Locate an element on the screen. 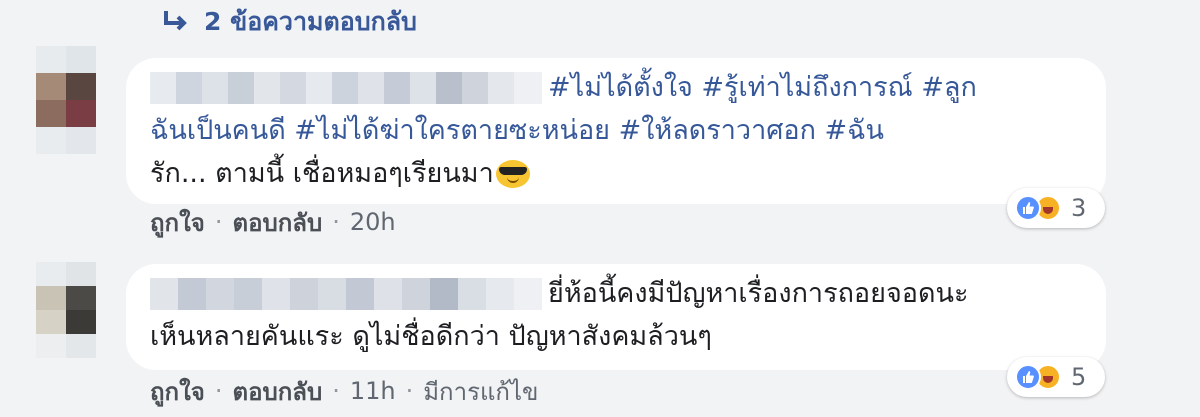 Image resolution: width=1200 pixels, height=417 pixels. view-replies-link: 2 ข้อความตอบกลับ is located at coordinates (288, 22).